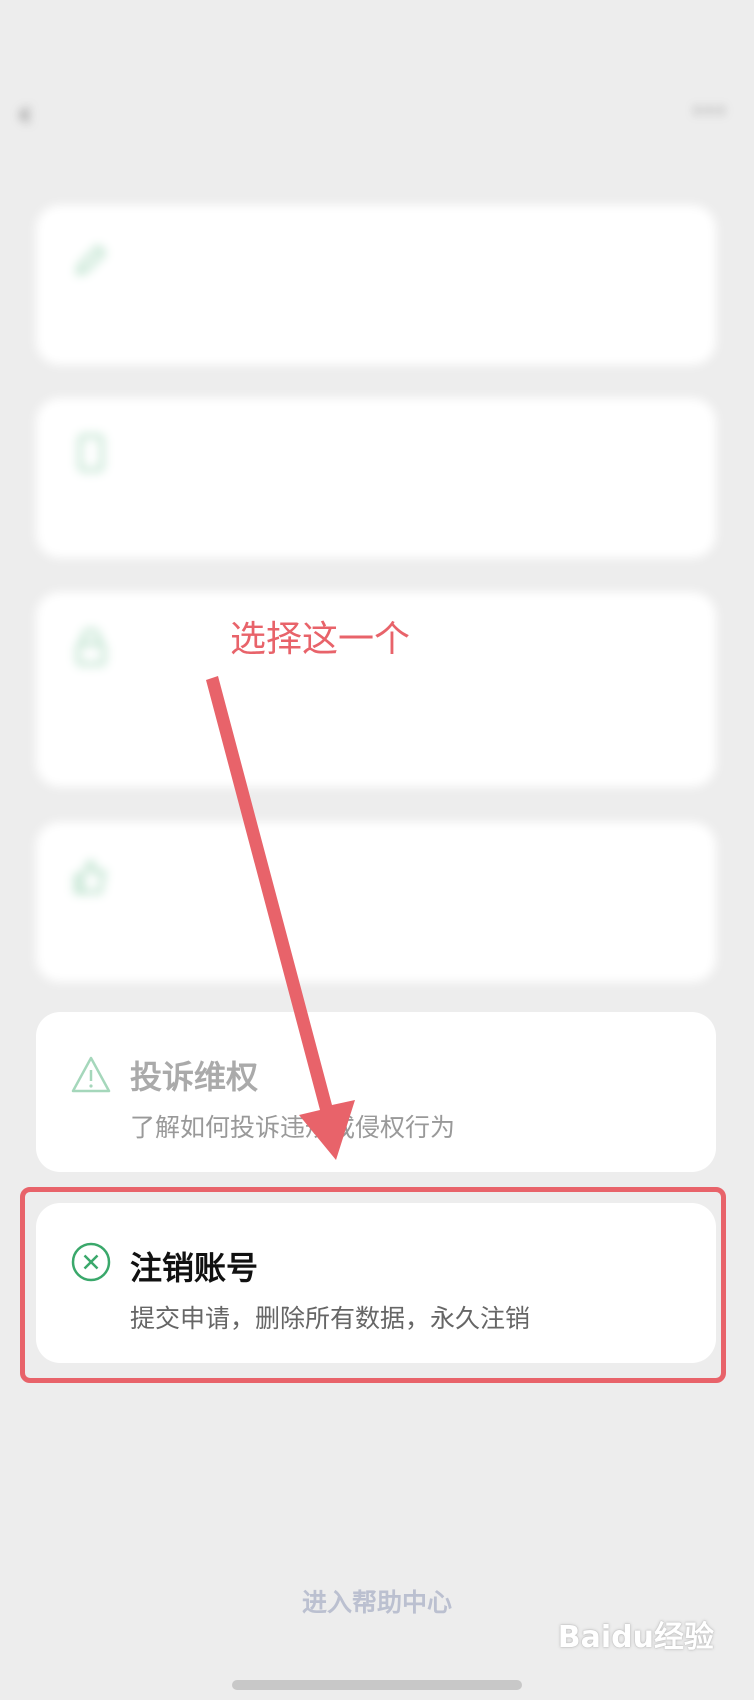  What do you see at coordinates (377, 1685) in the screenshot?
I see `home-indicator` at bounding box center [377, 1685].